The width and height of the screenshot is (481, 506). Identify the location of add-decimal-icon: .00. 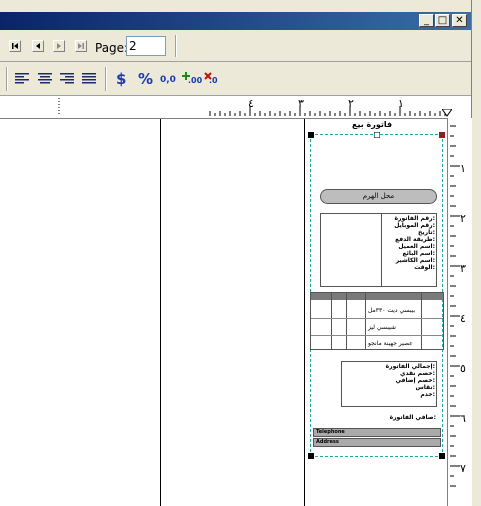
(192, 79).